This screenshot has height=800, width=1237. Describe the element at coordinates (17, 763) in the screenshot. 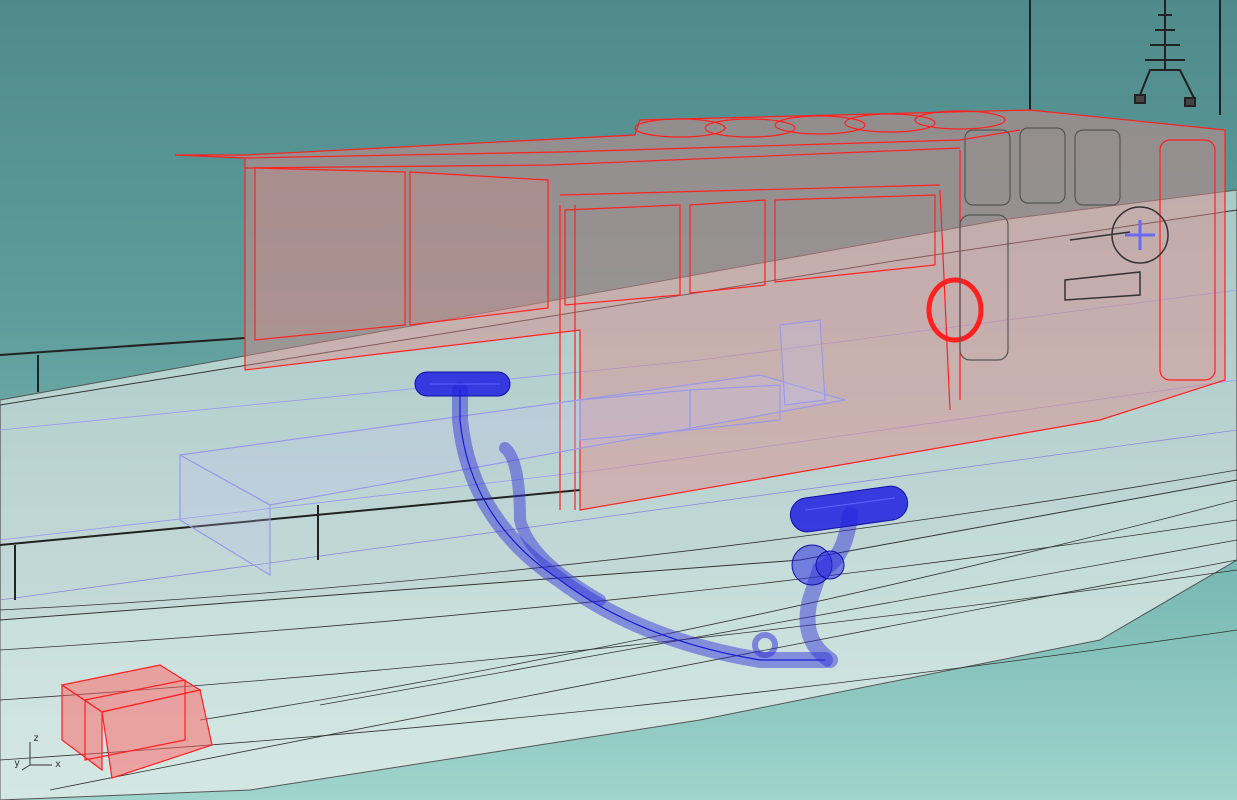

I see `axis-label-y: y` at that location.